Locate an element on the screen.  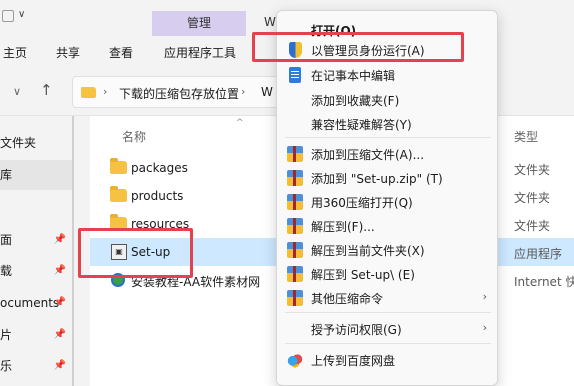
menu-item-open-360: 用360压缩打开(Q) is located at coordinates (387, 202).